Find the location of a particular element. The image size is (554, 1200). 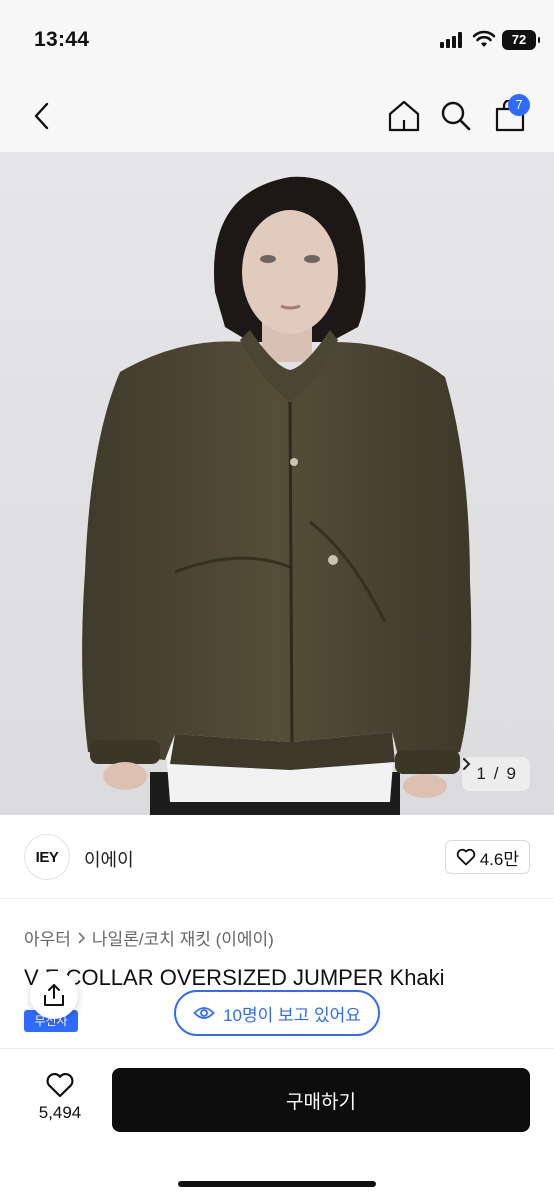

search-button is located at coordinates (456, 116).